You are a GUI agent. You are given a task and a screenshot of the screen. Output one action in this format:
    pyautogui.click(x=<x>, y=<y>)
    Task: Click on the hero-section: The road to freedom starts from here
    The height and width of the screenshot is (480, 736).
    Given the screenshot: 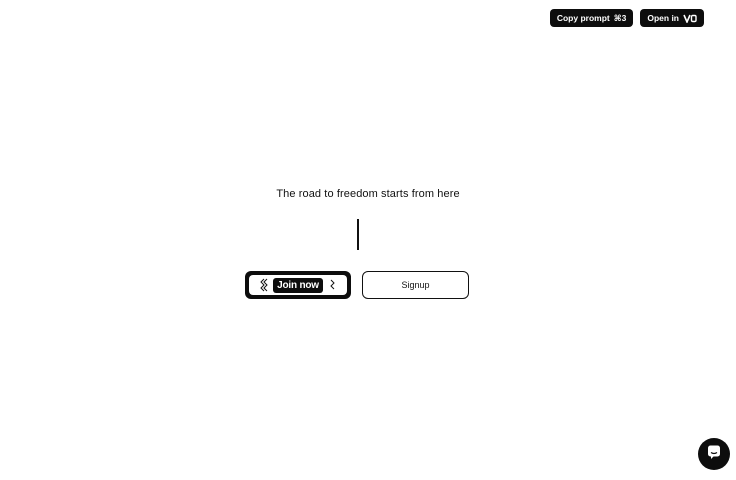 What is the action you would take?
    pyautogui.click(x=368, y=194)
    